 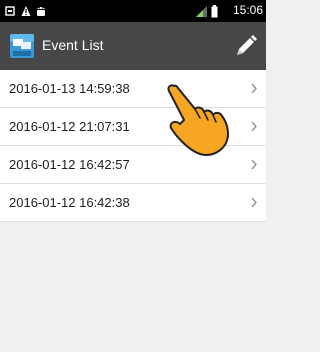 What do you see at coordinates (73, 45) in the screenshot?
I see `page-title: Event List` at bounding box center [73, 45].